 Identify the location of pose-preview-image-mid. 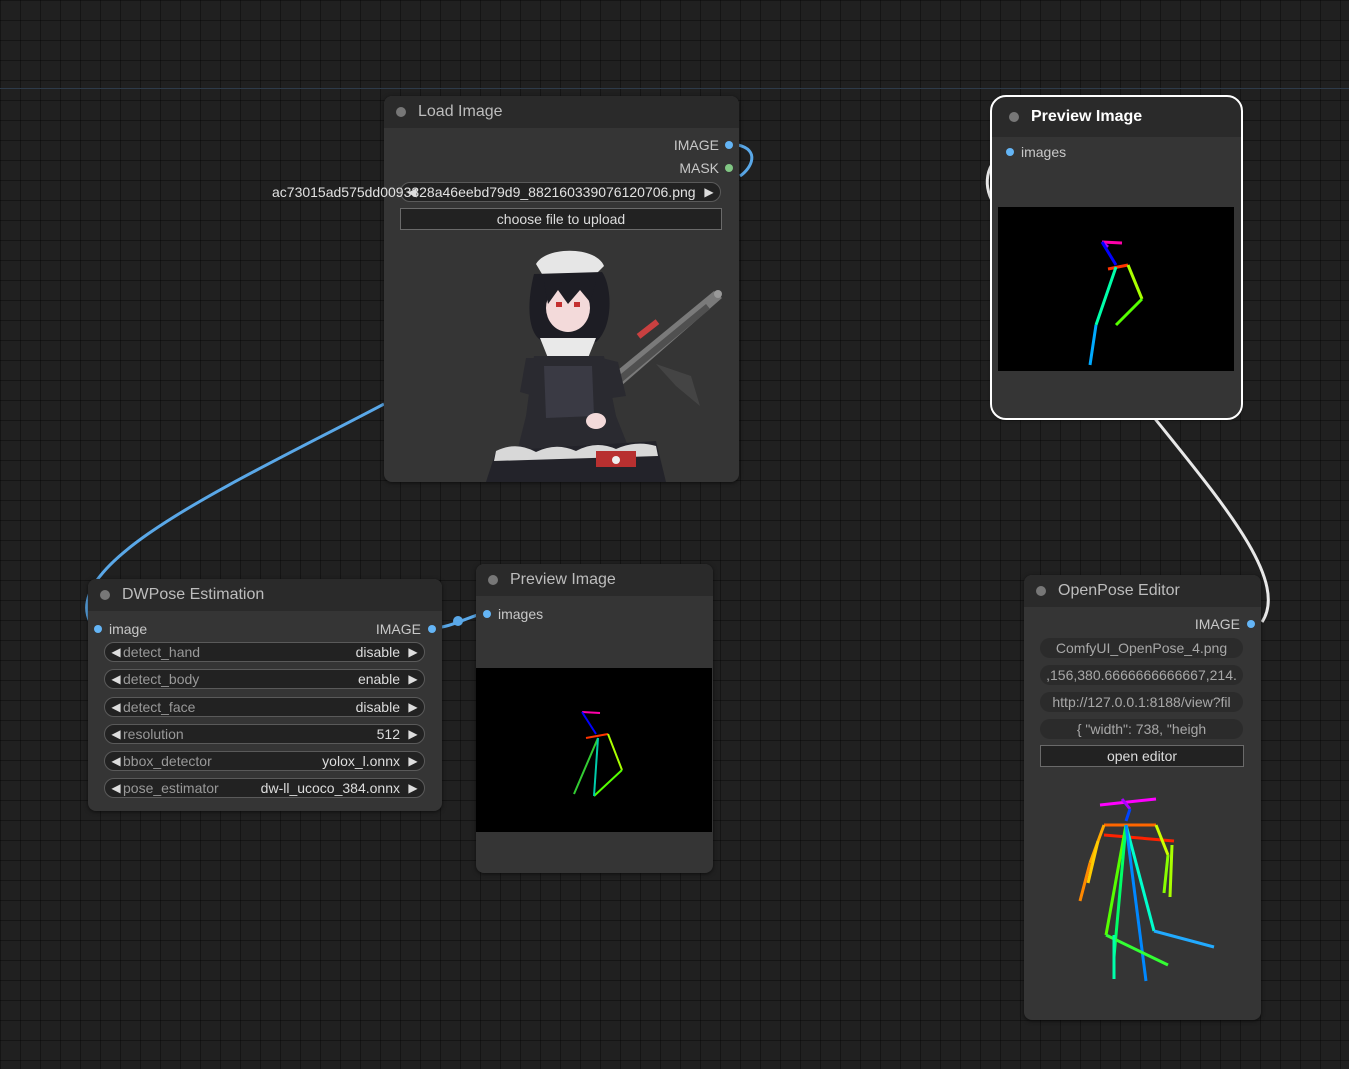
(594, 750).